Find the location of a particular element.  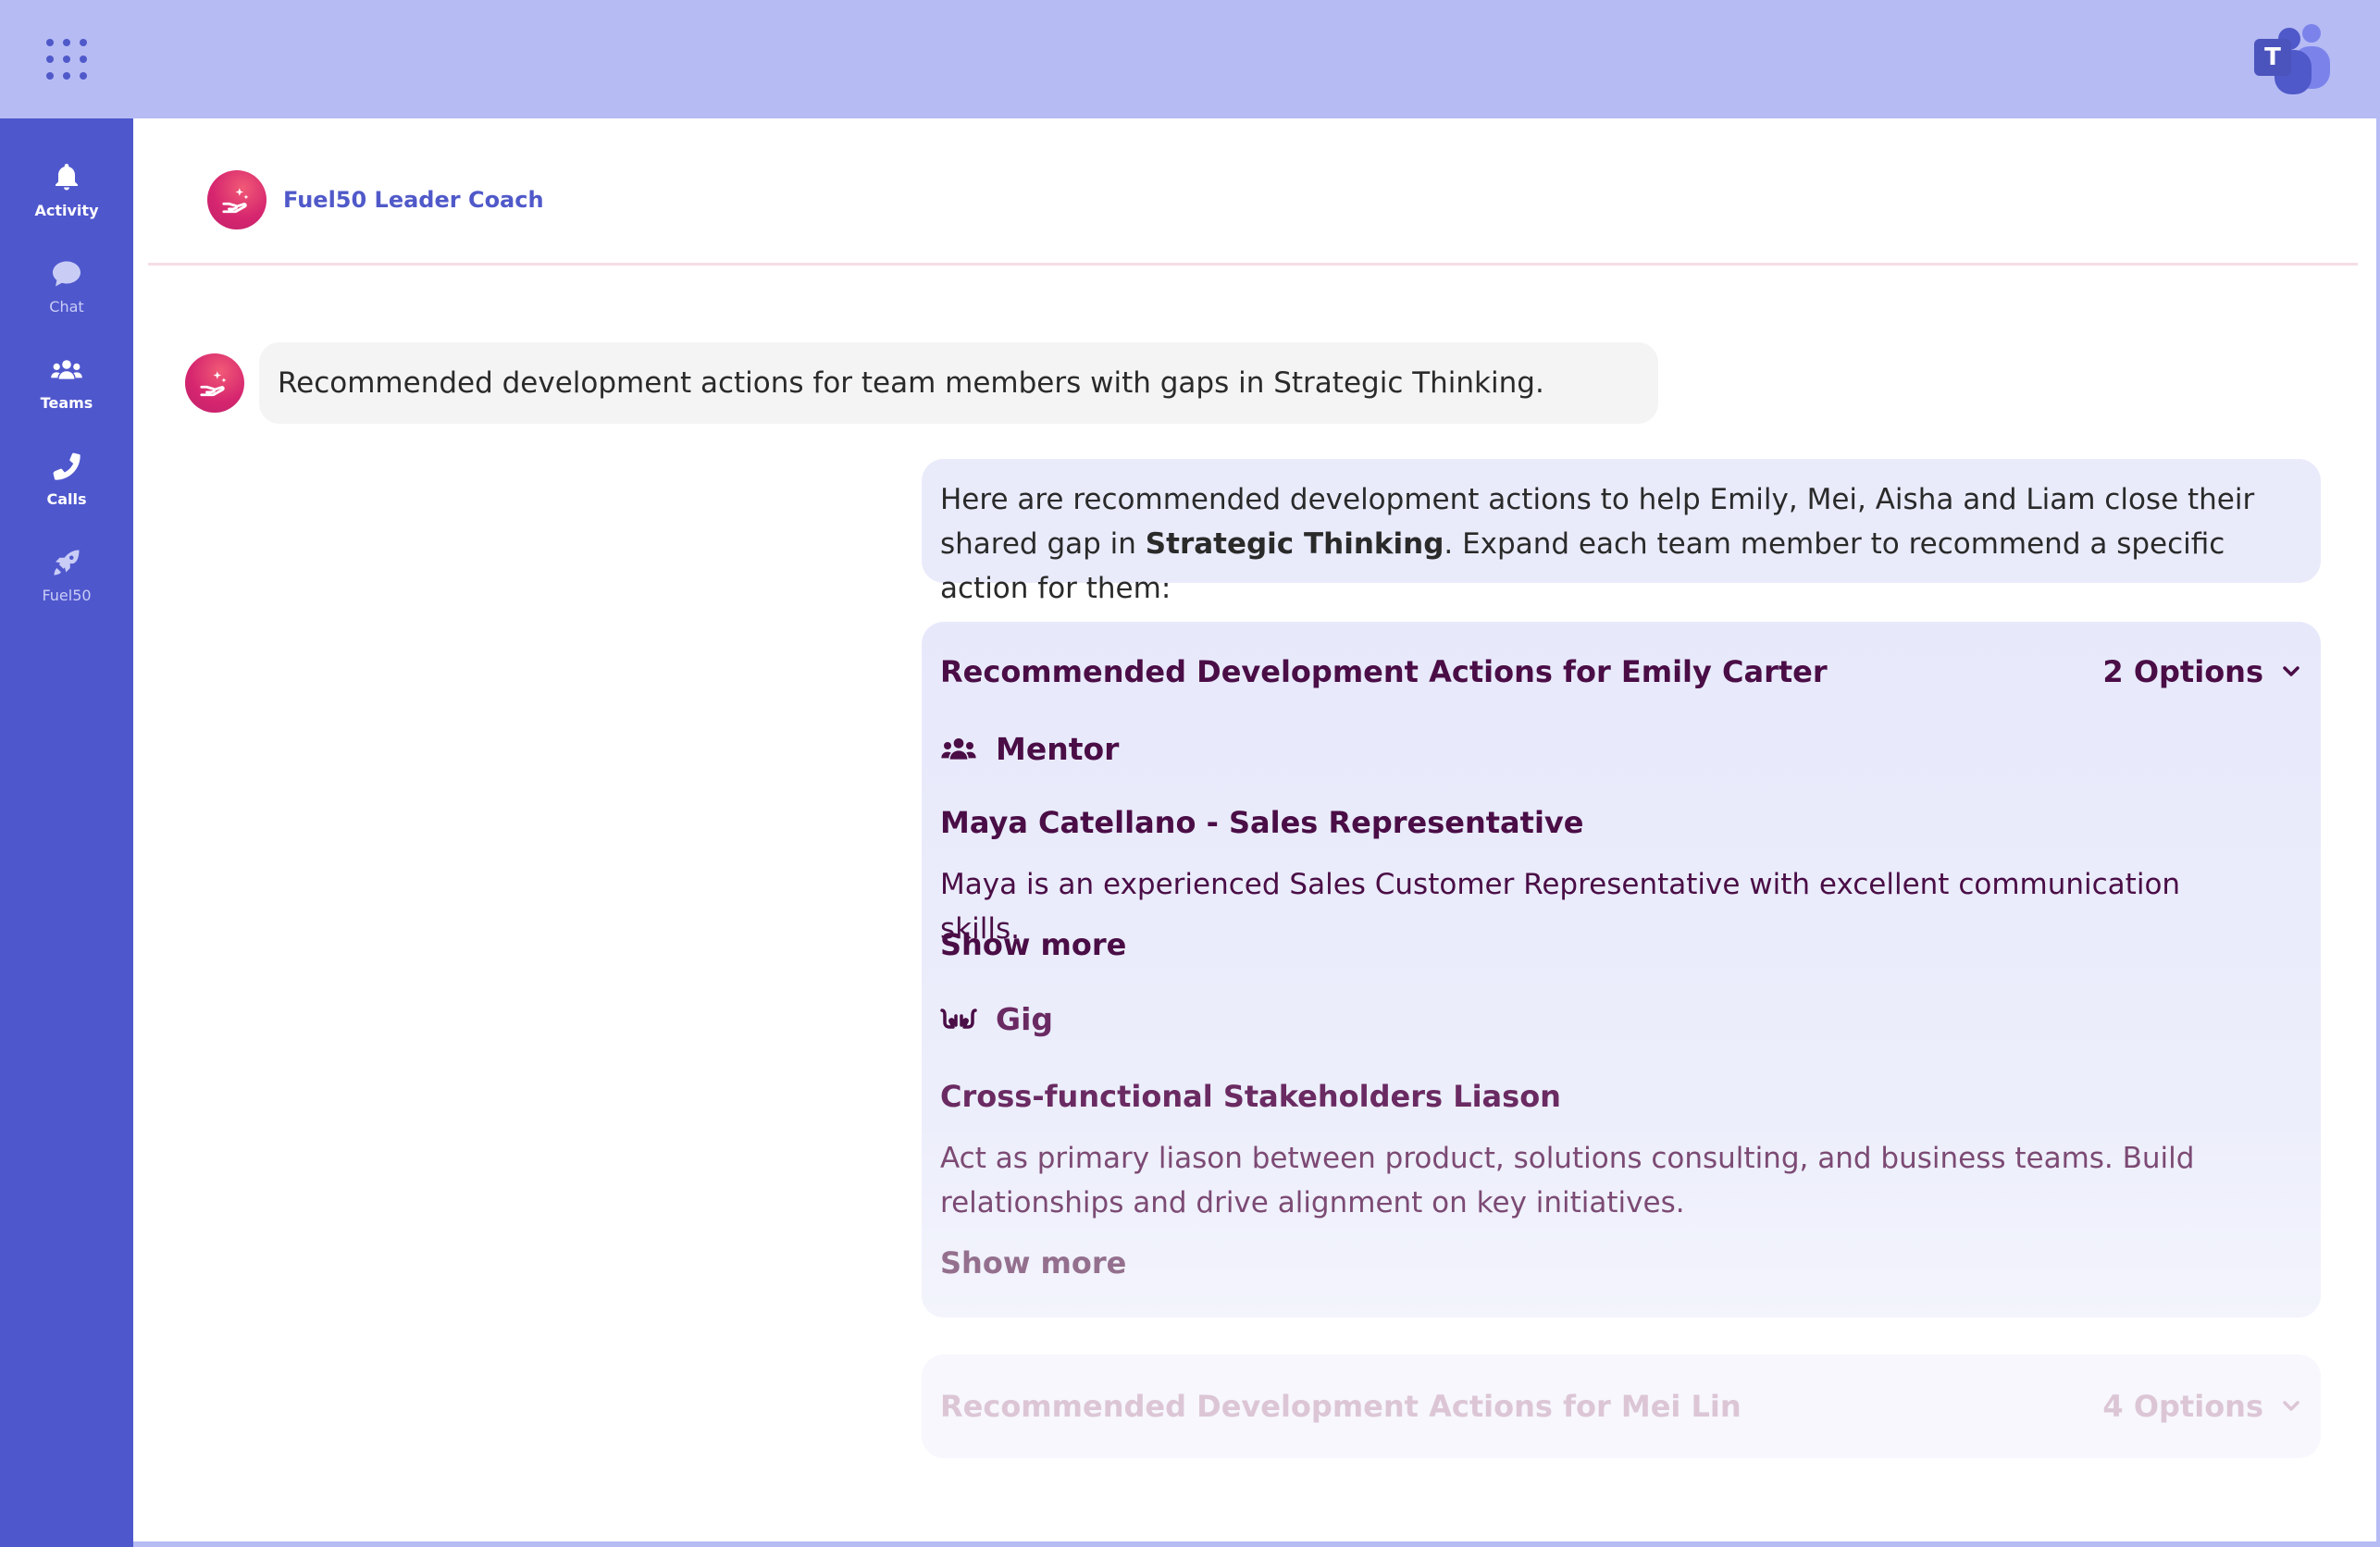

rocket-icon is located at coordinates (67, 562).